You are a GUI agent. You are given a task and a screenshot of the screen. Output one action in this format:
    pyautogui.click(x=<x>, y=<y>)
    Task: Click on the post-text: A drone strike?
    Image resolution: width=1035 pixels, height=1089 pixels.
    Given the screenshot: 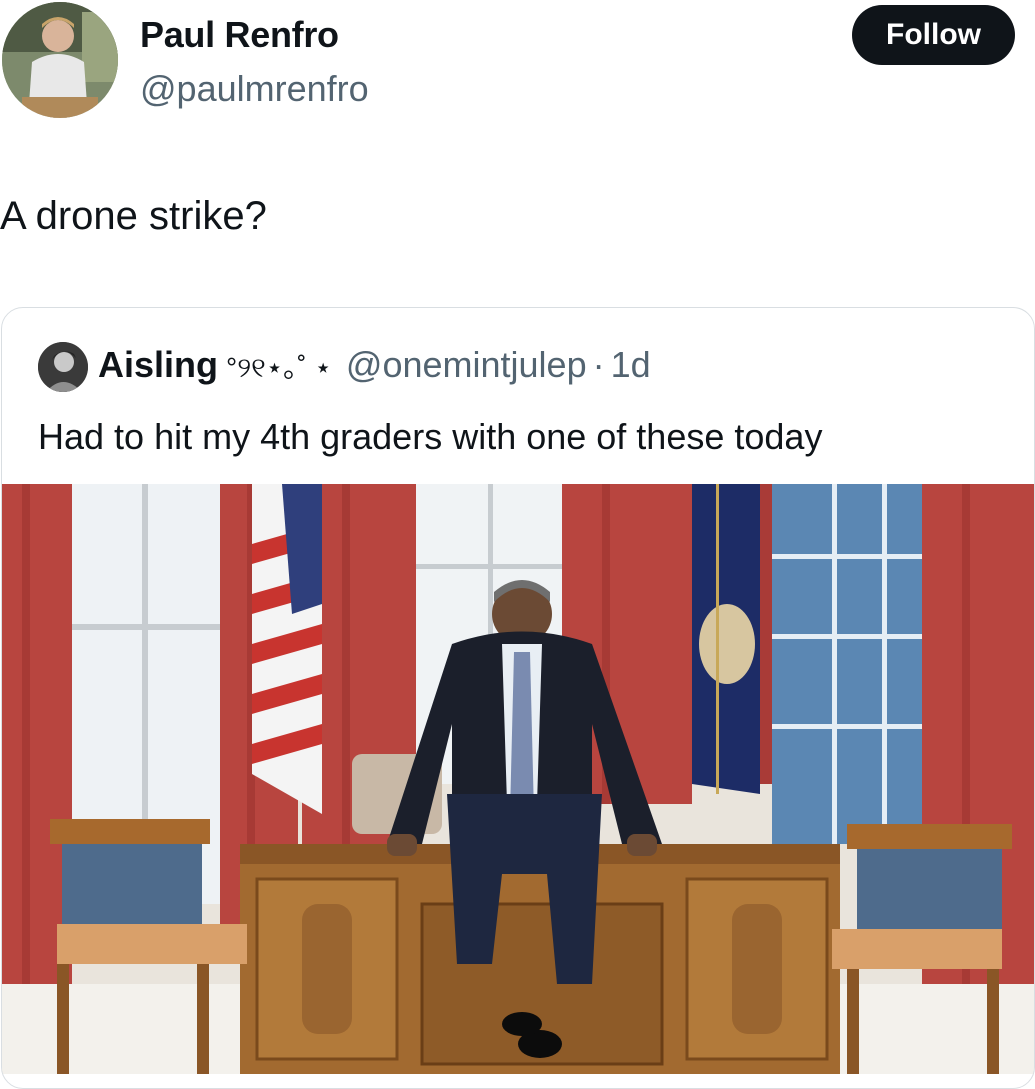 What is the action you would take?
    pyautogui.click(x=133, y=216)
    